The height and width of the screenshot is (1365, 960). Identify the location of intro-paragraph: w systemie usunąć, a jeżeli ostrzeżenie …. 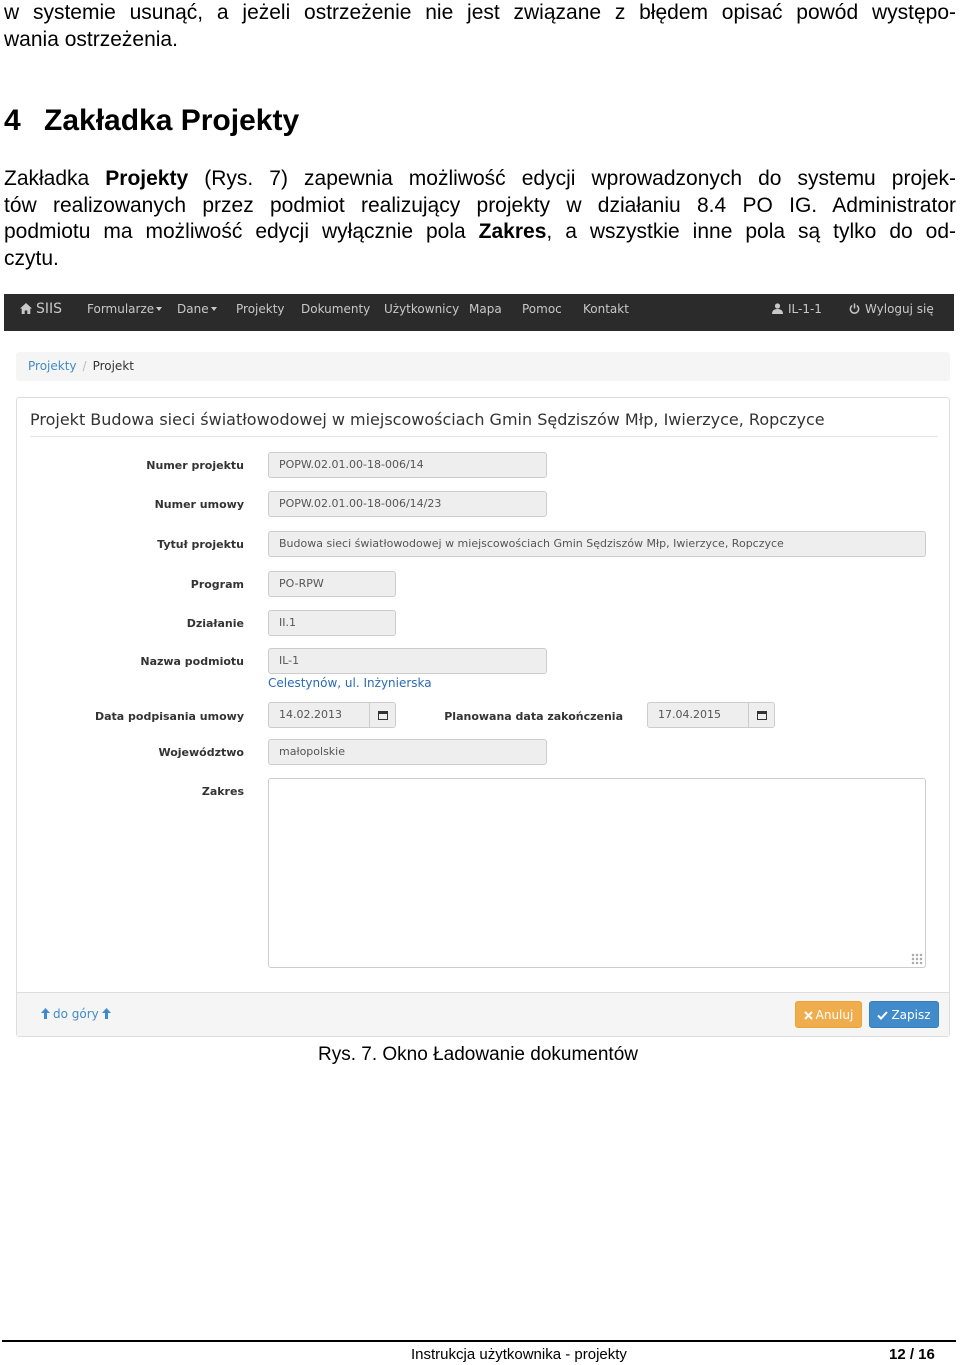
(480, 26).